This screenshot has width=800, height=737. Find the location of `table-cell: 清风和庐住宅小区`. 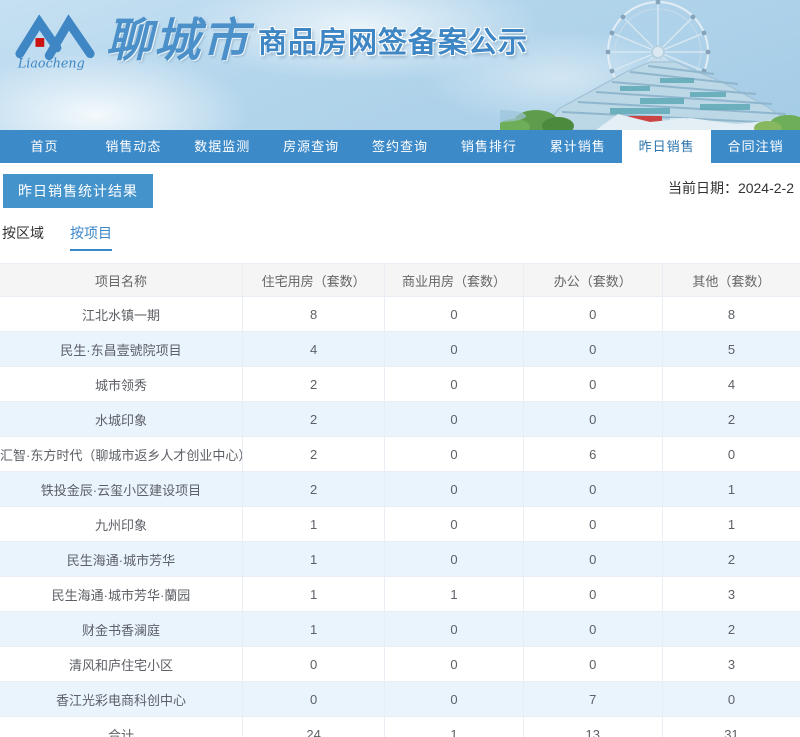

table-cell: 清风和庐住宅小区 is located at coordinates (121, 664).